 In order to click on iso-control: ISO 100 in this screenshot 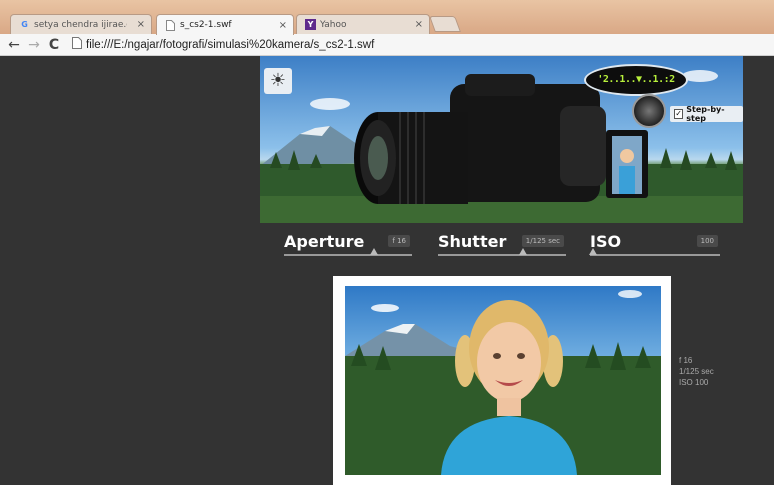, I will do `click(654, 246)`.